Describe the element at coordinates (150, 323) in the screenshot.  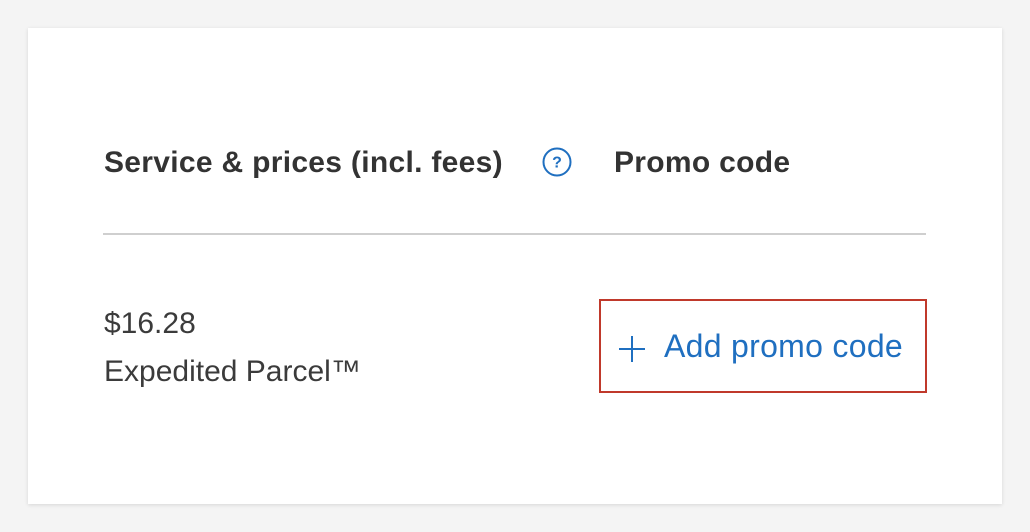
I see `service-price: $16.28` at that location.